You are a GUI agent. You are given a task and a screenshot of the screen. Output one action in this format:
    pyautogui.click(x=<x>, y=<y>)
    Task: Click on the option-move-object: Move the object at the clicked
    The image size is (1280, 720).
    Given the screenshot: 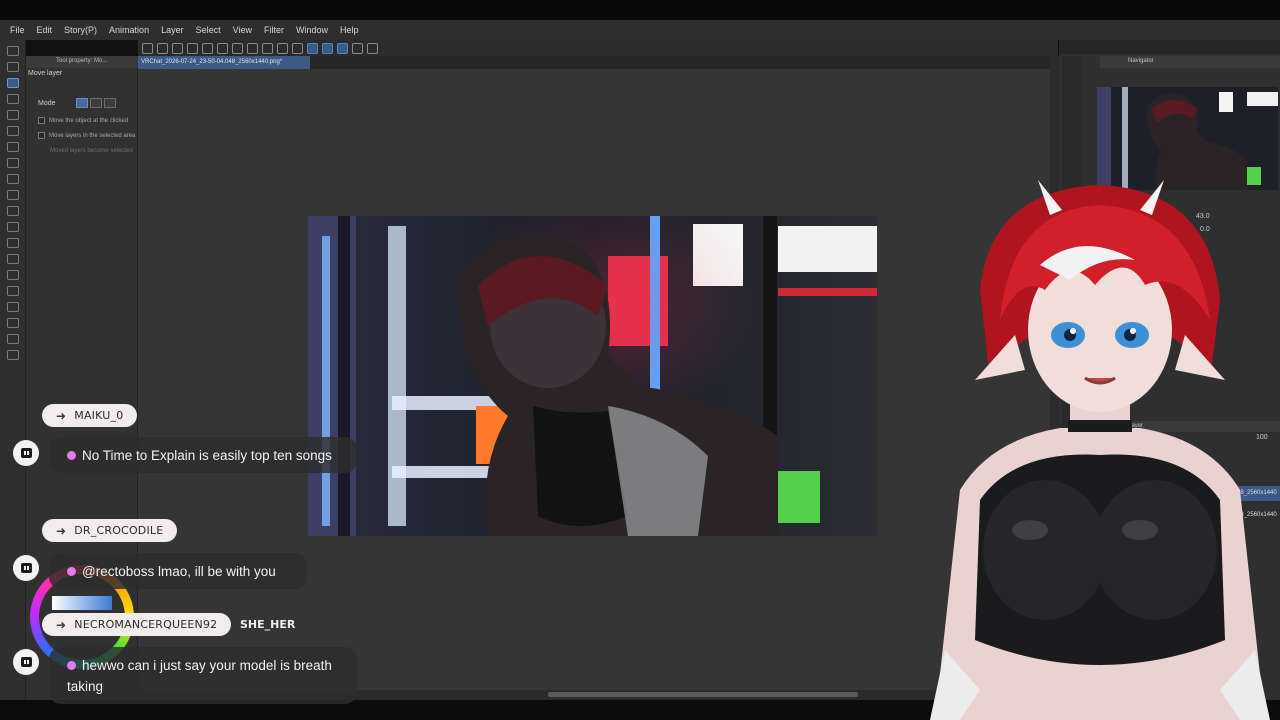 What is the action you would take?
    pyautogui.click(x=83, y=120)
    